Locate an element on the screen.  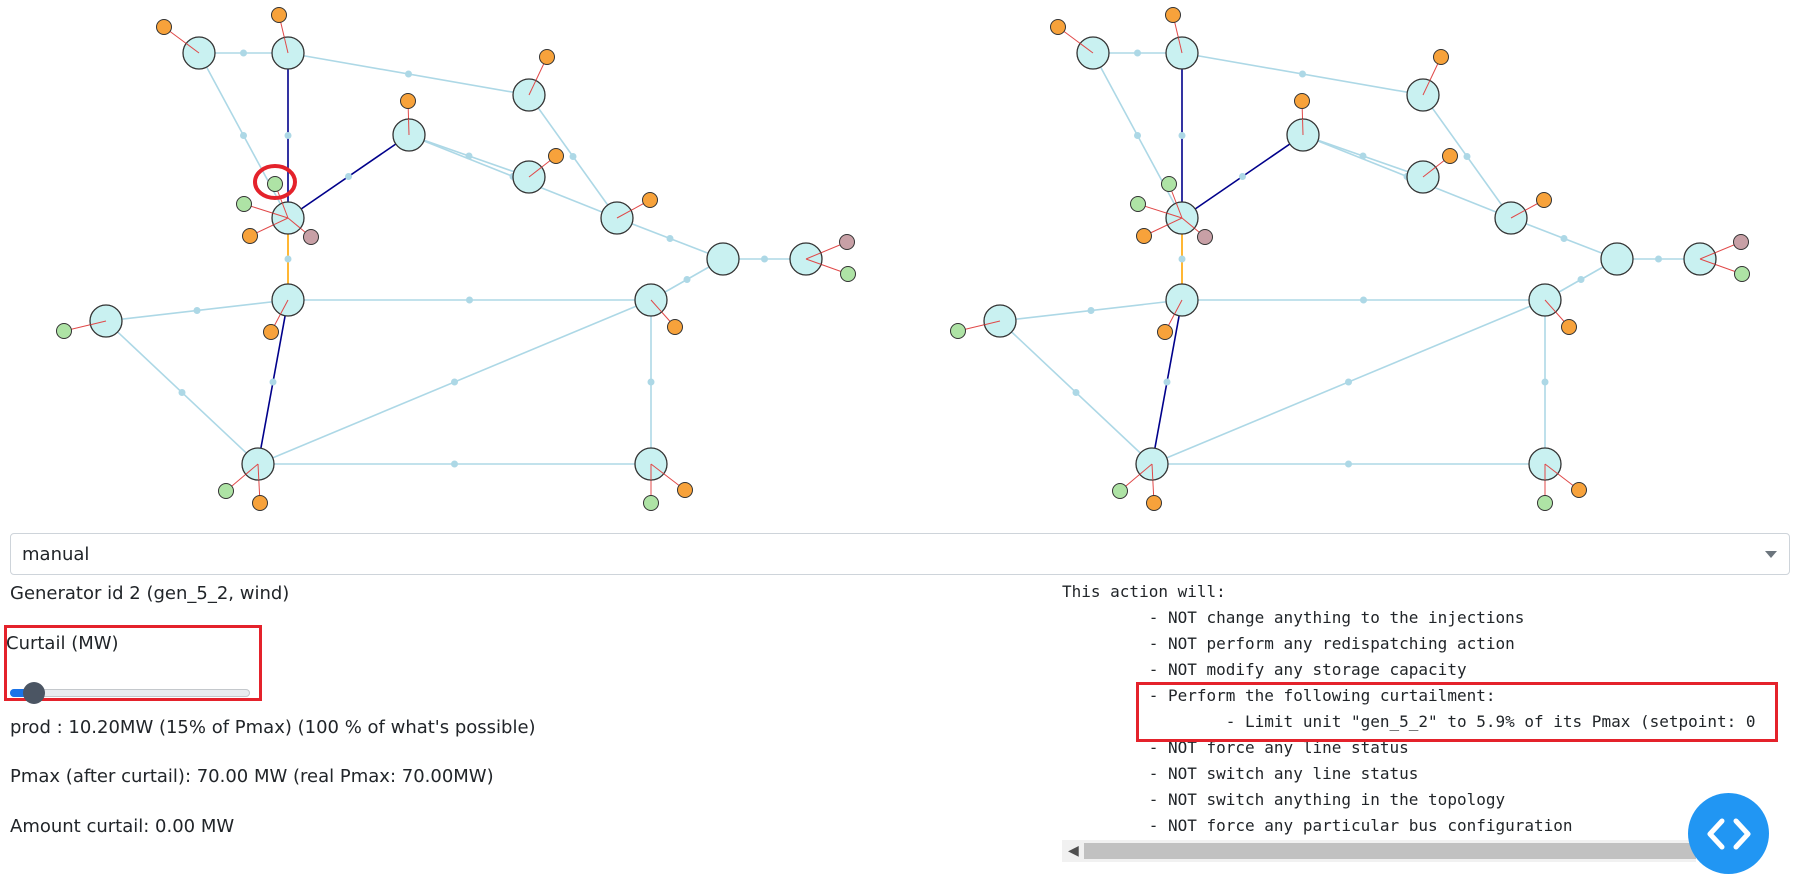
chevron-left-icon: ◀ is located at coordinates (1073, 851).